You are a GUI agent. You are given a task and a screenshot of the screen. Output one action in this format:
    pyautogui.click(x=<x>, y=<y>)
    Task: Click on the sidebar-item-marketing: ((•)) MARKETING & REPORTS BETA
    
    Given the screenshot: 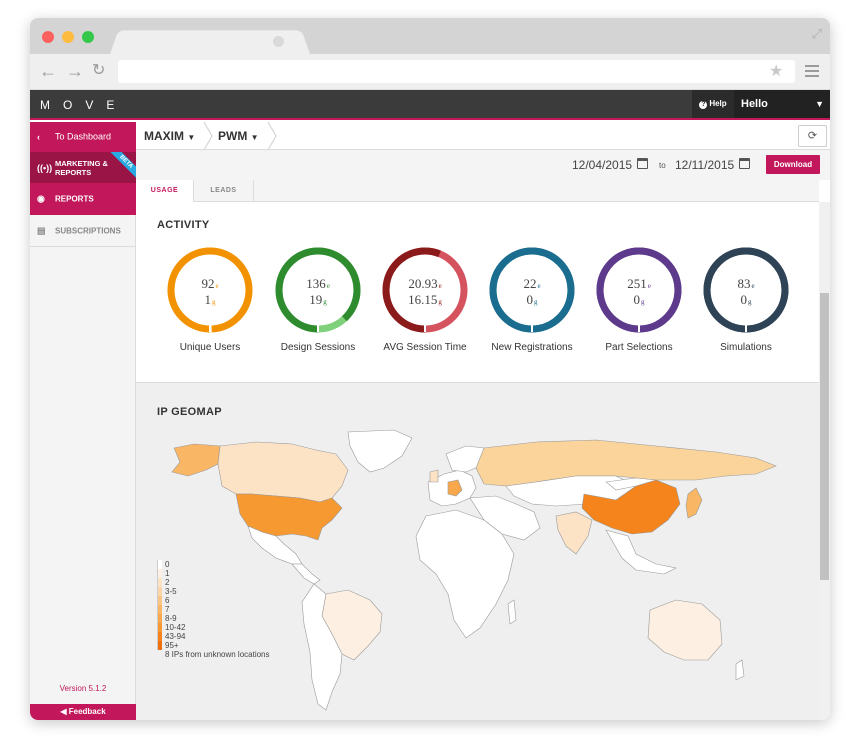 What is the action you would take?
    pyautogui.click(x=83, y=167)
    